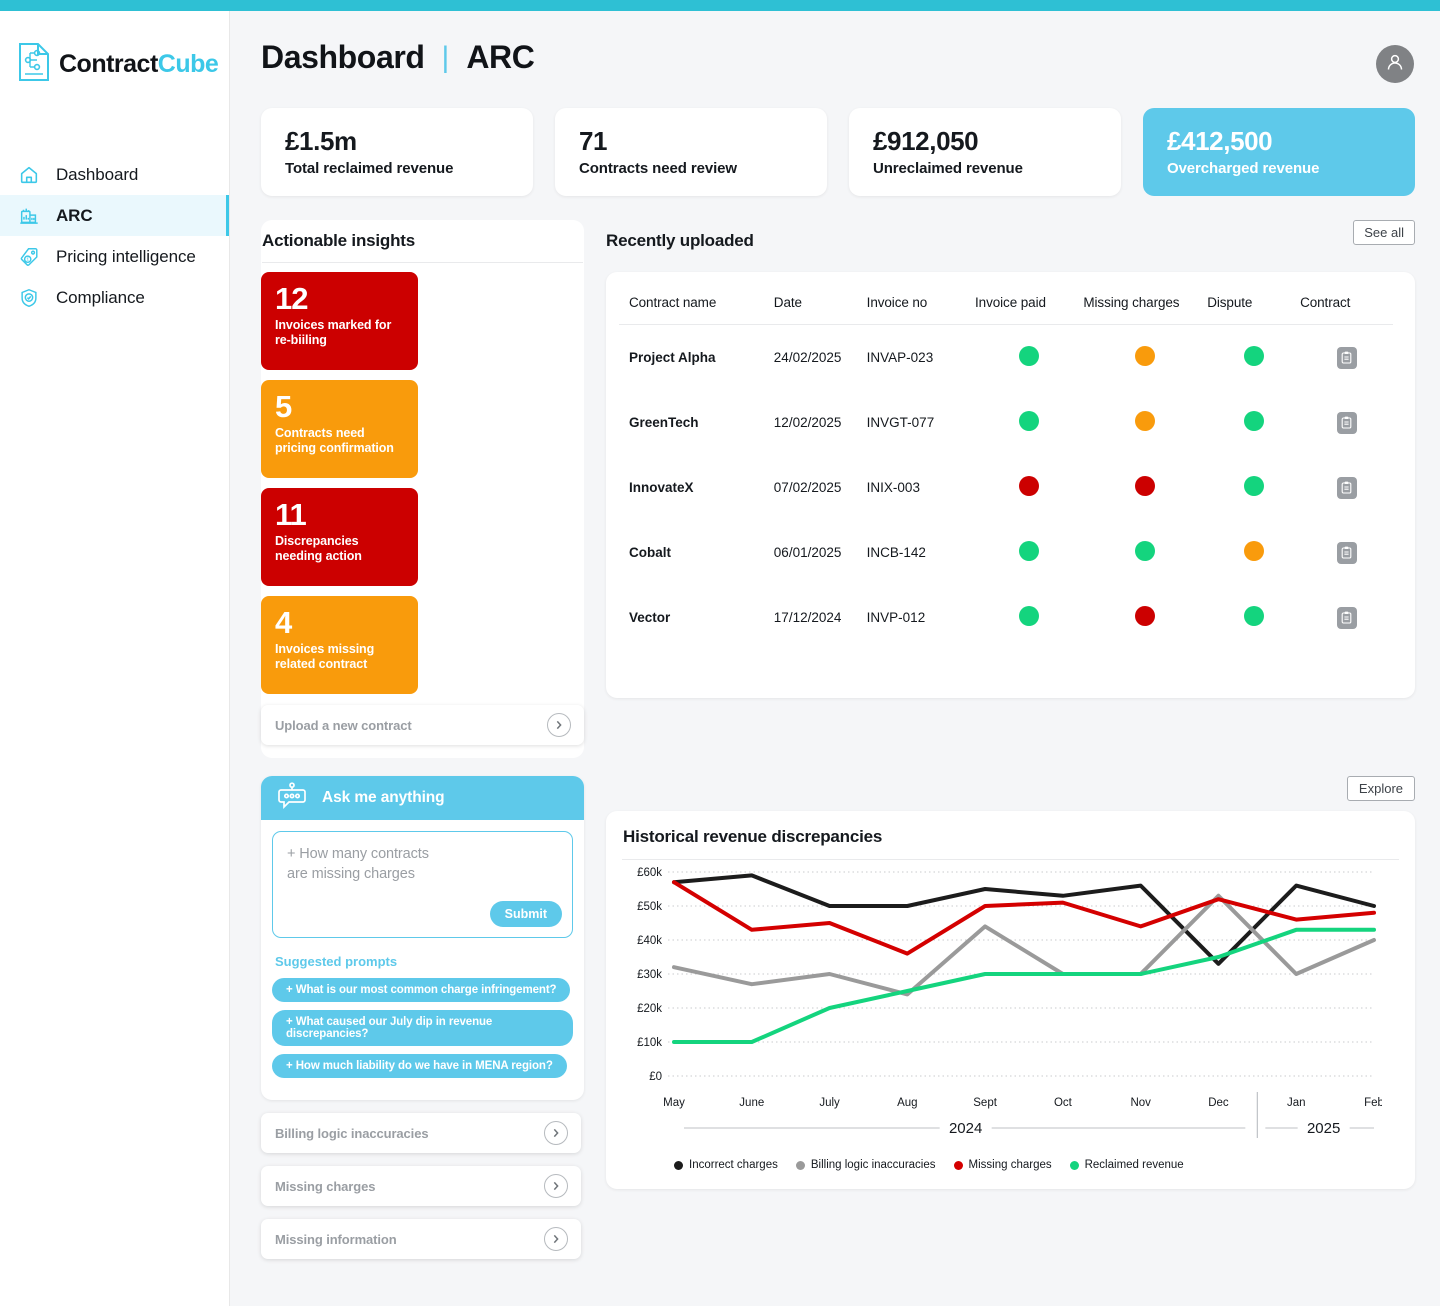  I want to click on actionable-insights-title: Actionable insights, so click(338, 240).